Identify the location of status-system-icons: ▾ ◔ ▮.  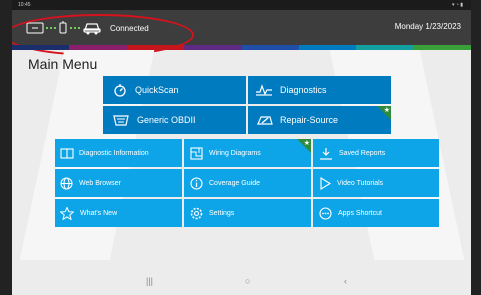
(457, 5).